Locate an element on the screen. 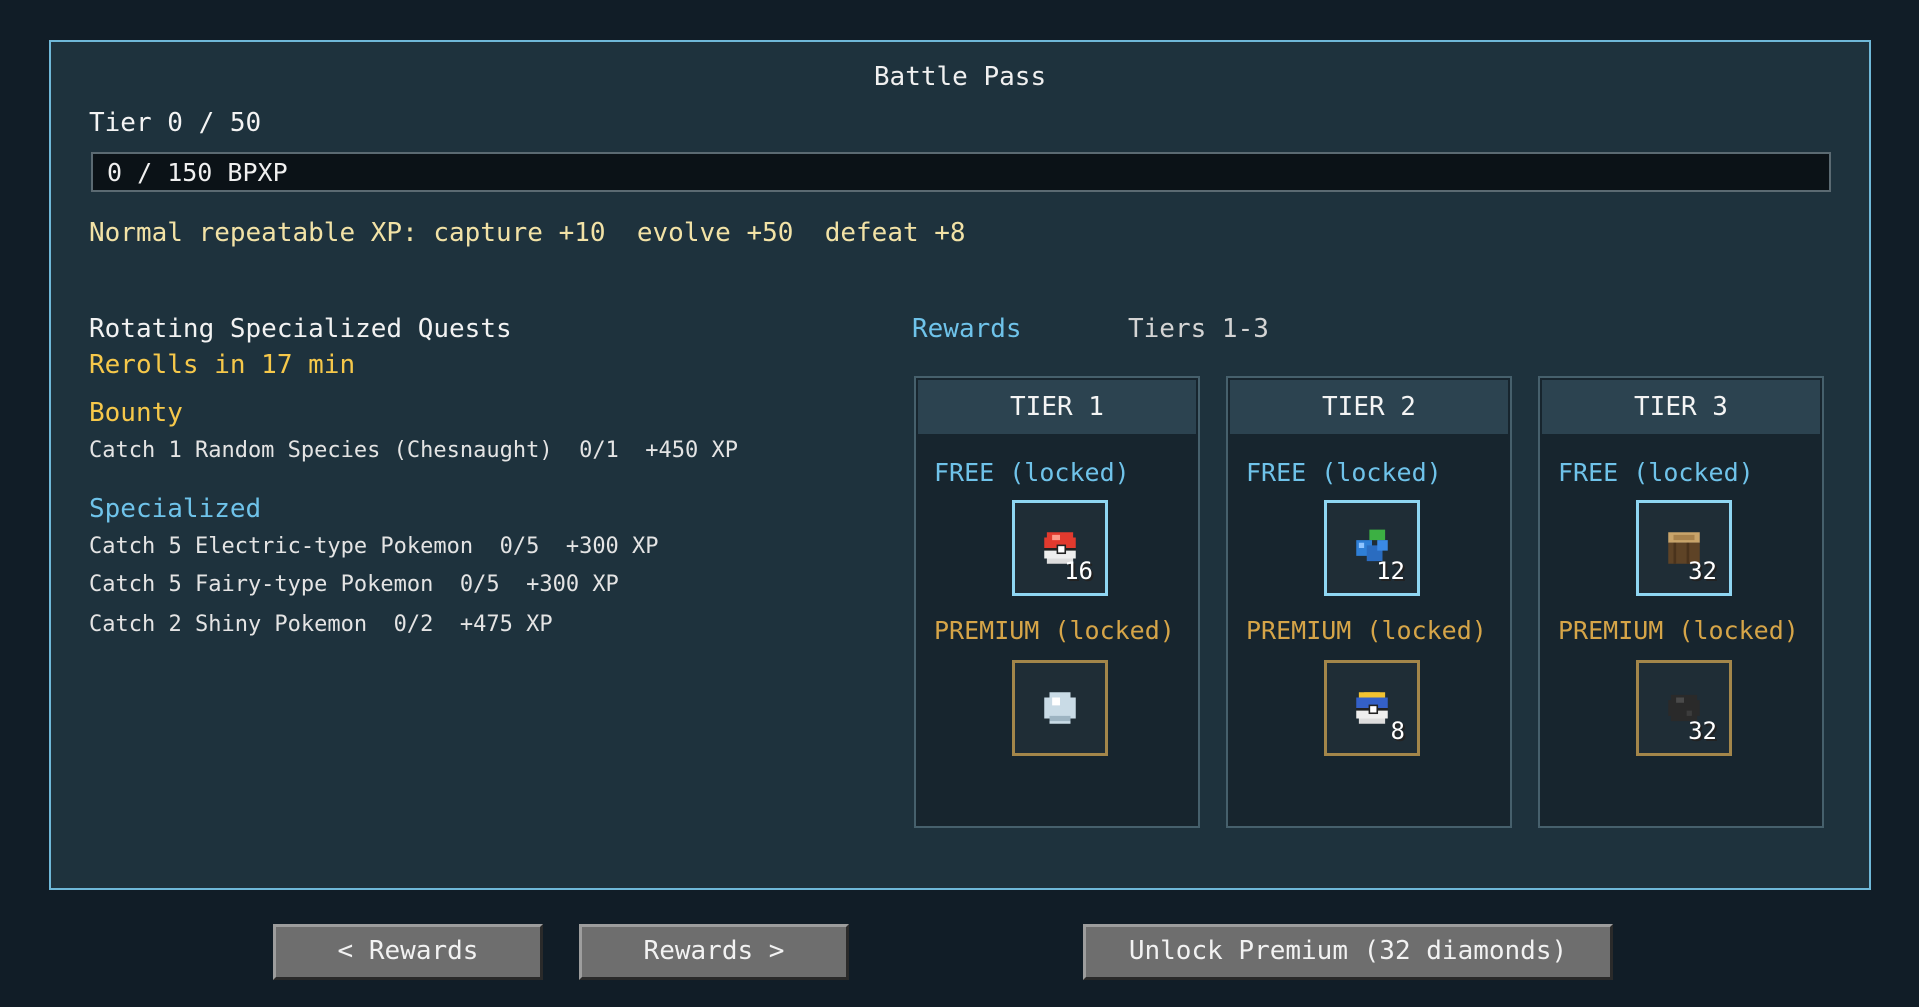  bounty-title: Bounty is located at coordinates (136, 413).